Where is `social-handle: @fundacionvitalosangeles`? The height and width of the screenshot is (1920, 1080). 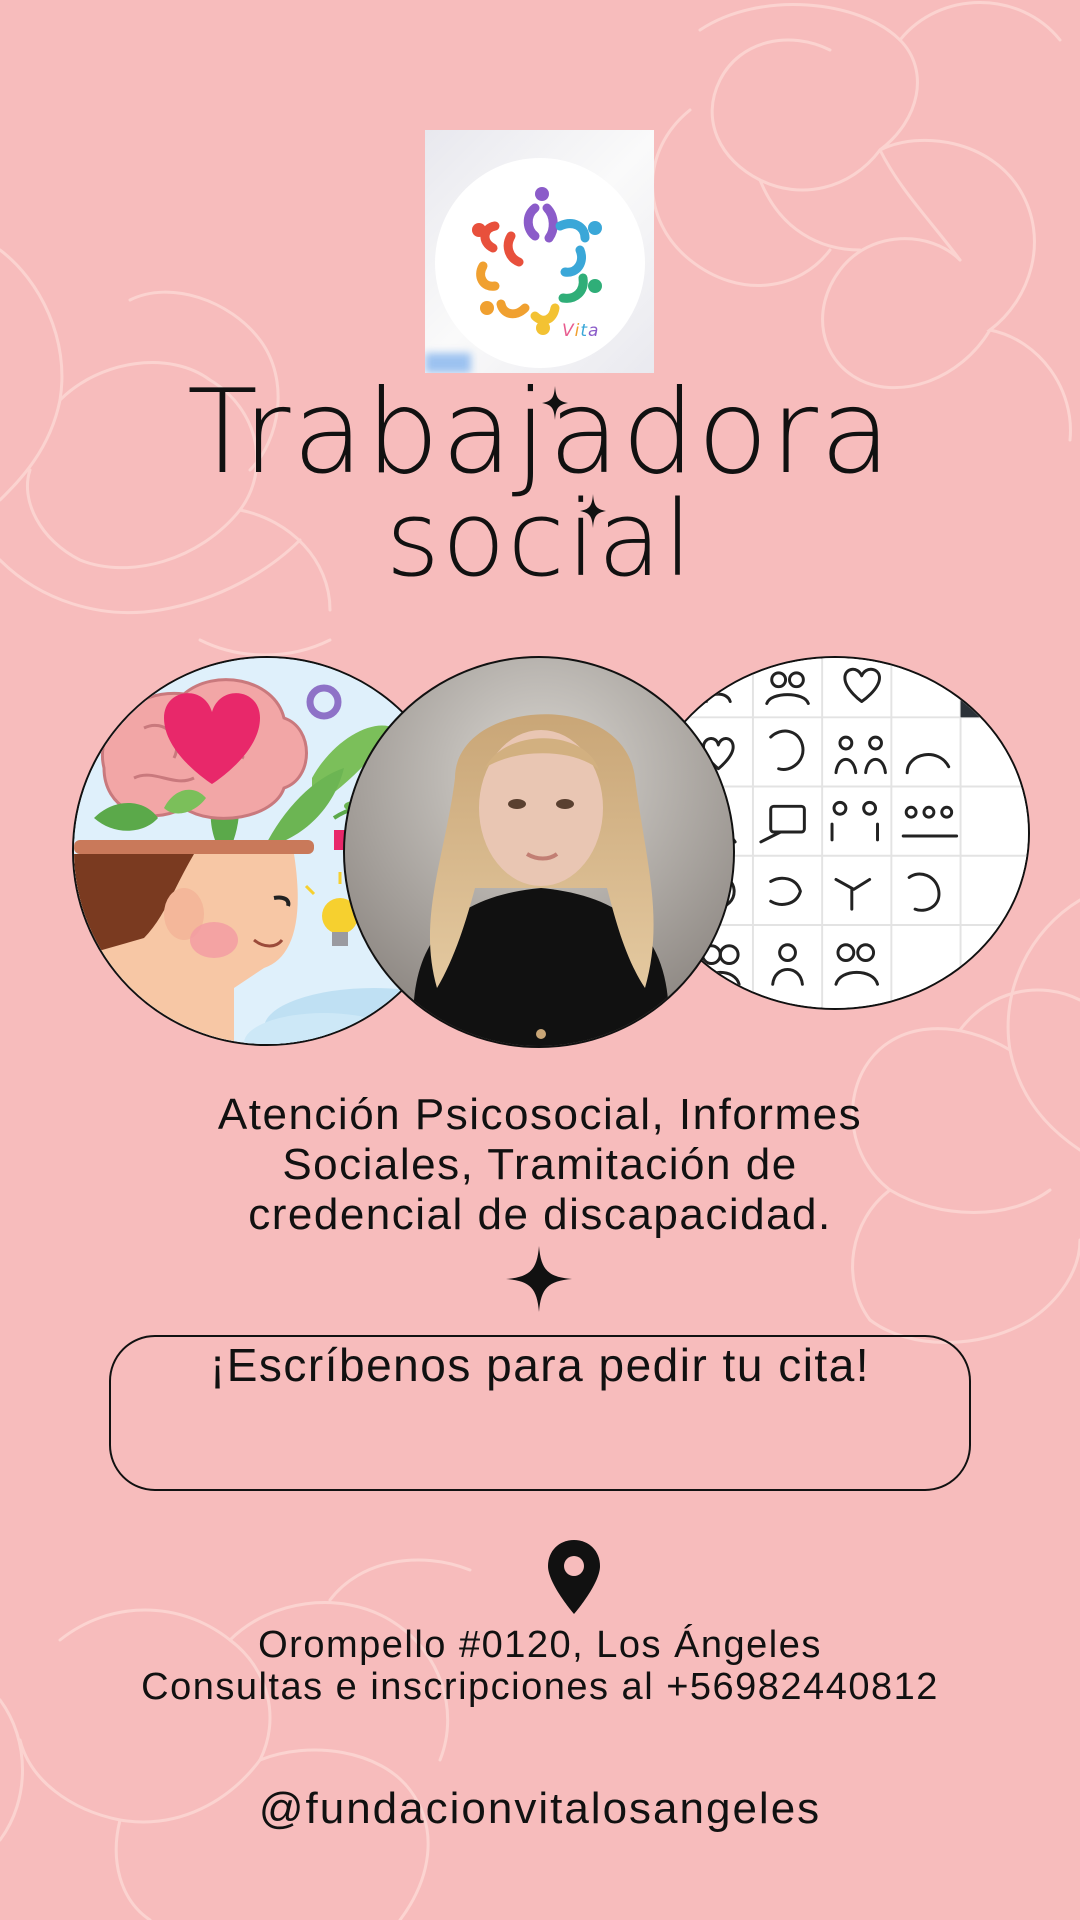
social-handle: @fundacionvitalosangeles is located at coordinates (540, 1809).